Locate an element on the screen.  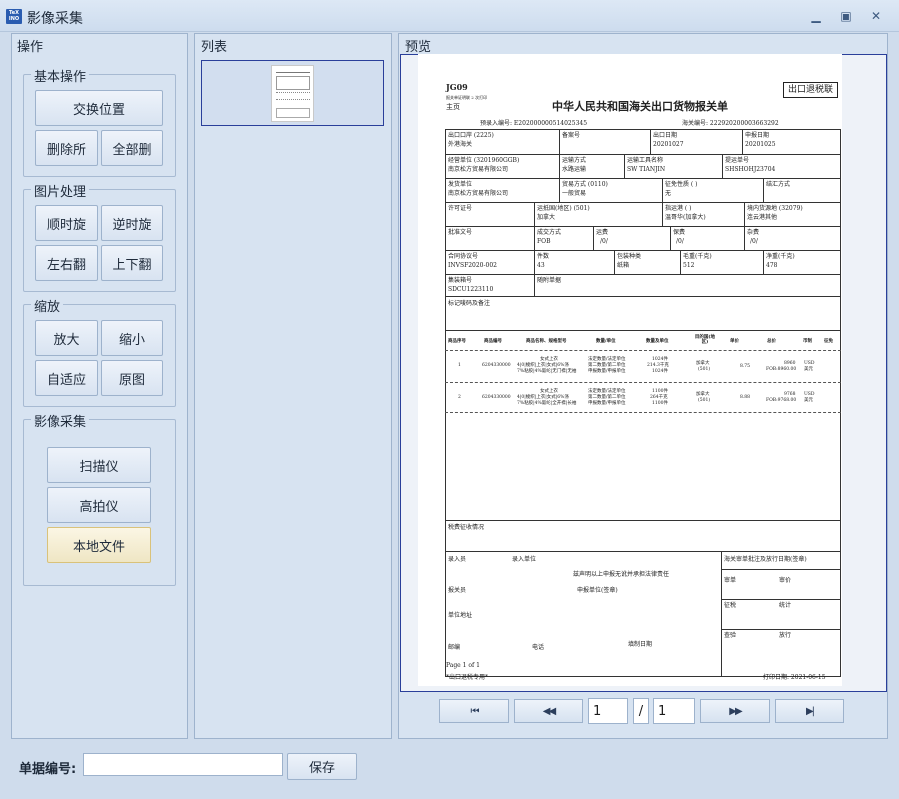
basic-ops-legend: 基本操作 is located at coordinates (60, 75).